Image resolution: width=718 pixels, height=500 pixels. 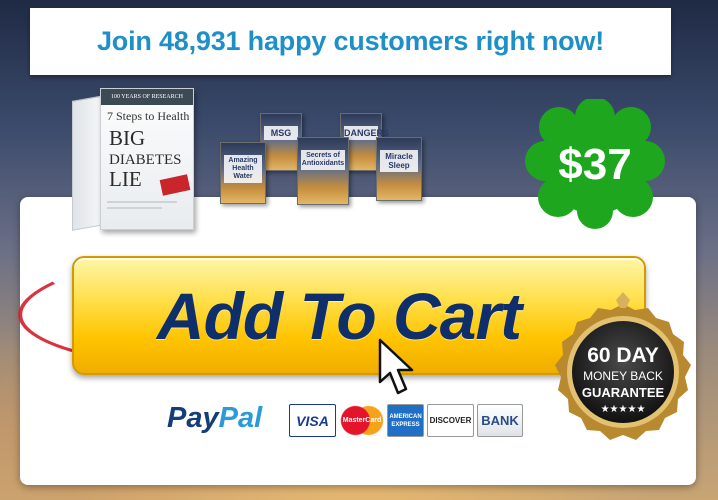 What do you see at coordinates (396, 366) in the screenshot?
I see `pointer-cursor-icon` at bounding box center [396, 366].